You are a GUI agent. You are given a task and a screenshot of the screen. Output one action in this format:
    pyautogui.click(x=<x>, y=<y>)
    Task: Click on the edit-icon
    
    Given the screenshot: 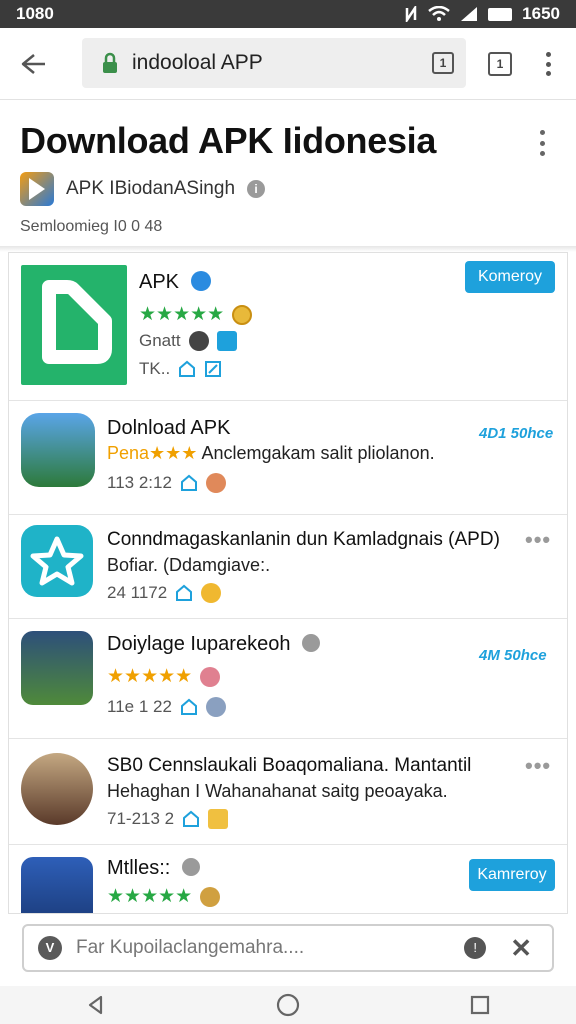 What is the action you would take?
    pyautogui.click(x=213, y=369)
    